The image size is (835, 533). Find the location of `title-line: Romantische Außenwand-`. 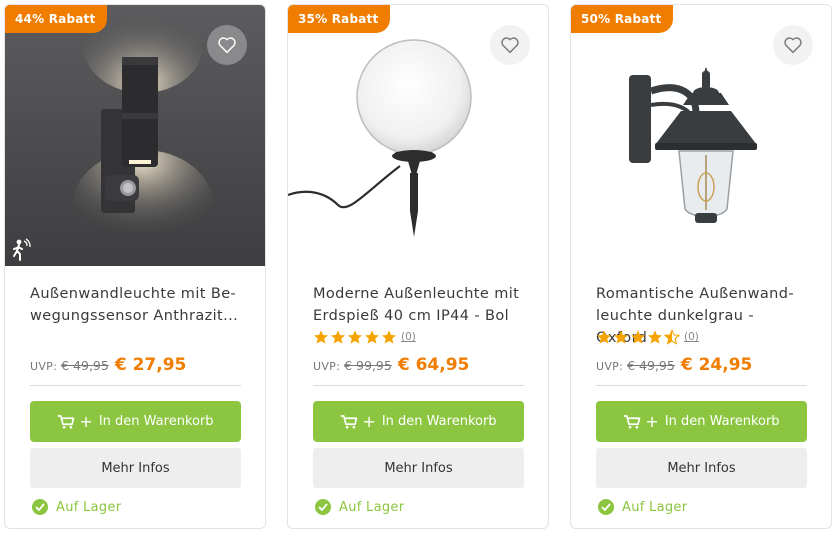

title-line: Romantische Außenwand- is located at coordinates (695, 294).